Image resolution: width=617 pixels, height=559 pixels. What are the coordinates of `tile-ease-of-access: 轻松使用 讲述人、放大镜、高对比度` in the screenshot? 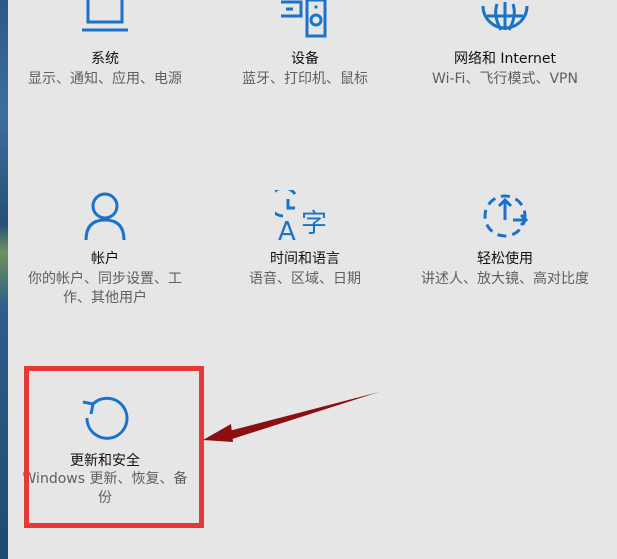 It's located at (505, 253).